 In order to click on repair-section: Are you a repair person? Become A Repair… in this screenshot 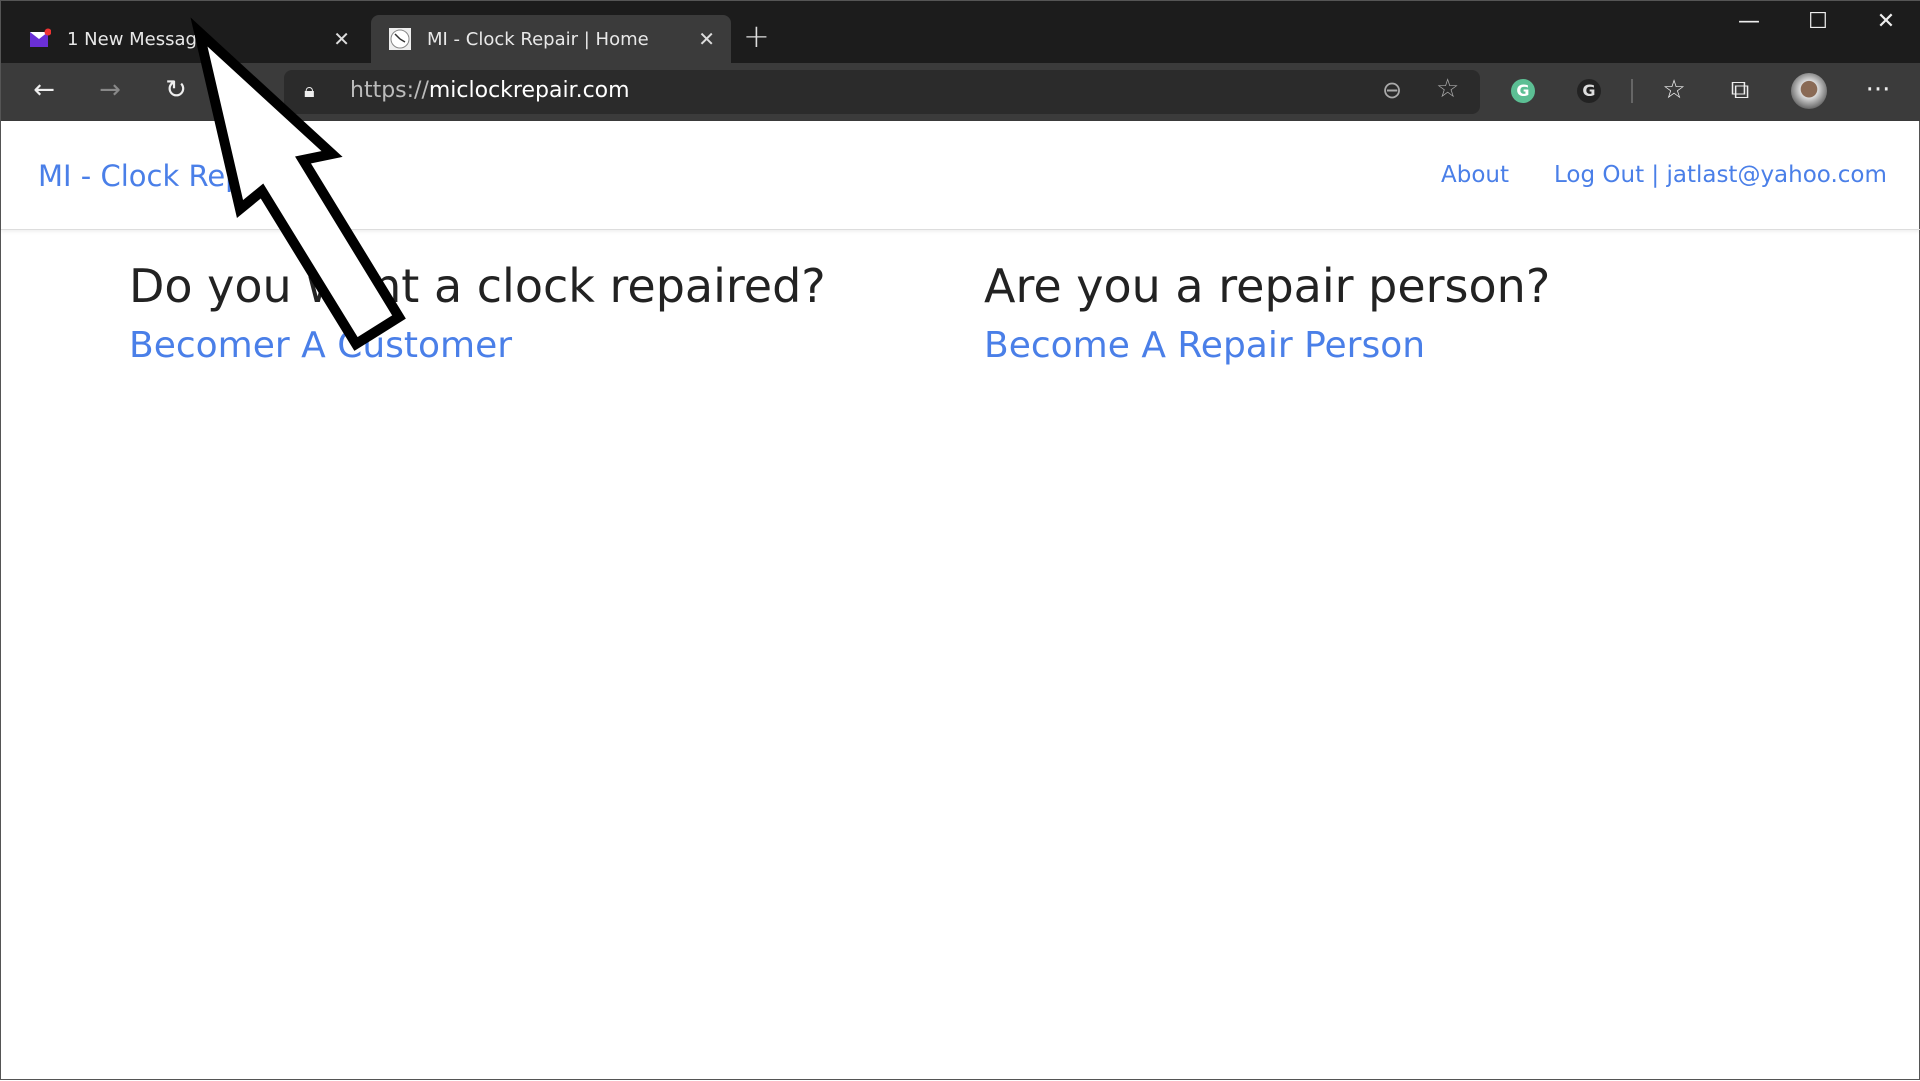, I will do `click(1267, 316)`.